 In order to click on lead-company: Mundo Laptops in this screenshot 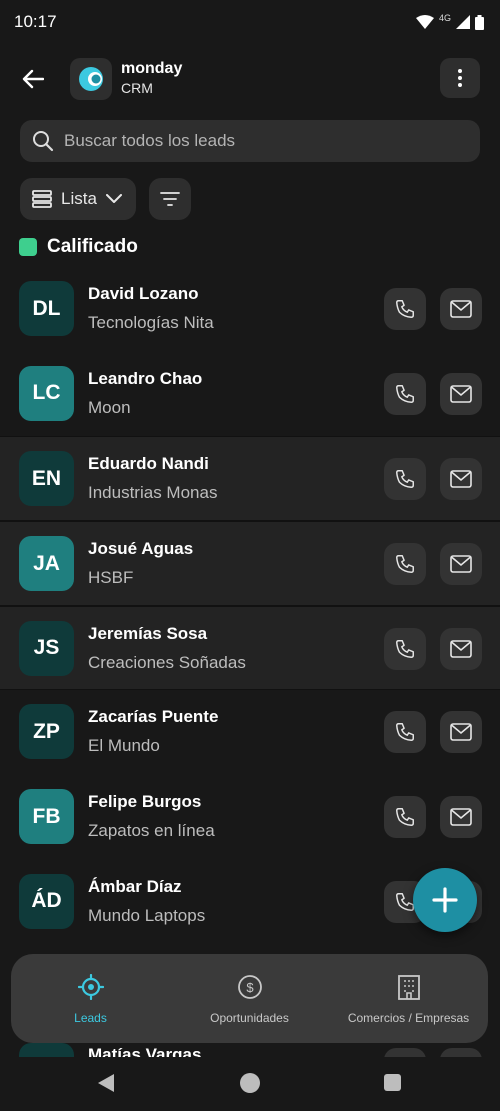, I will do `click(147, 915)`.